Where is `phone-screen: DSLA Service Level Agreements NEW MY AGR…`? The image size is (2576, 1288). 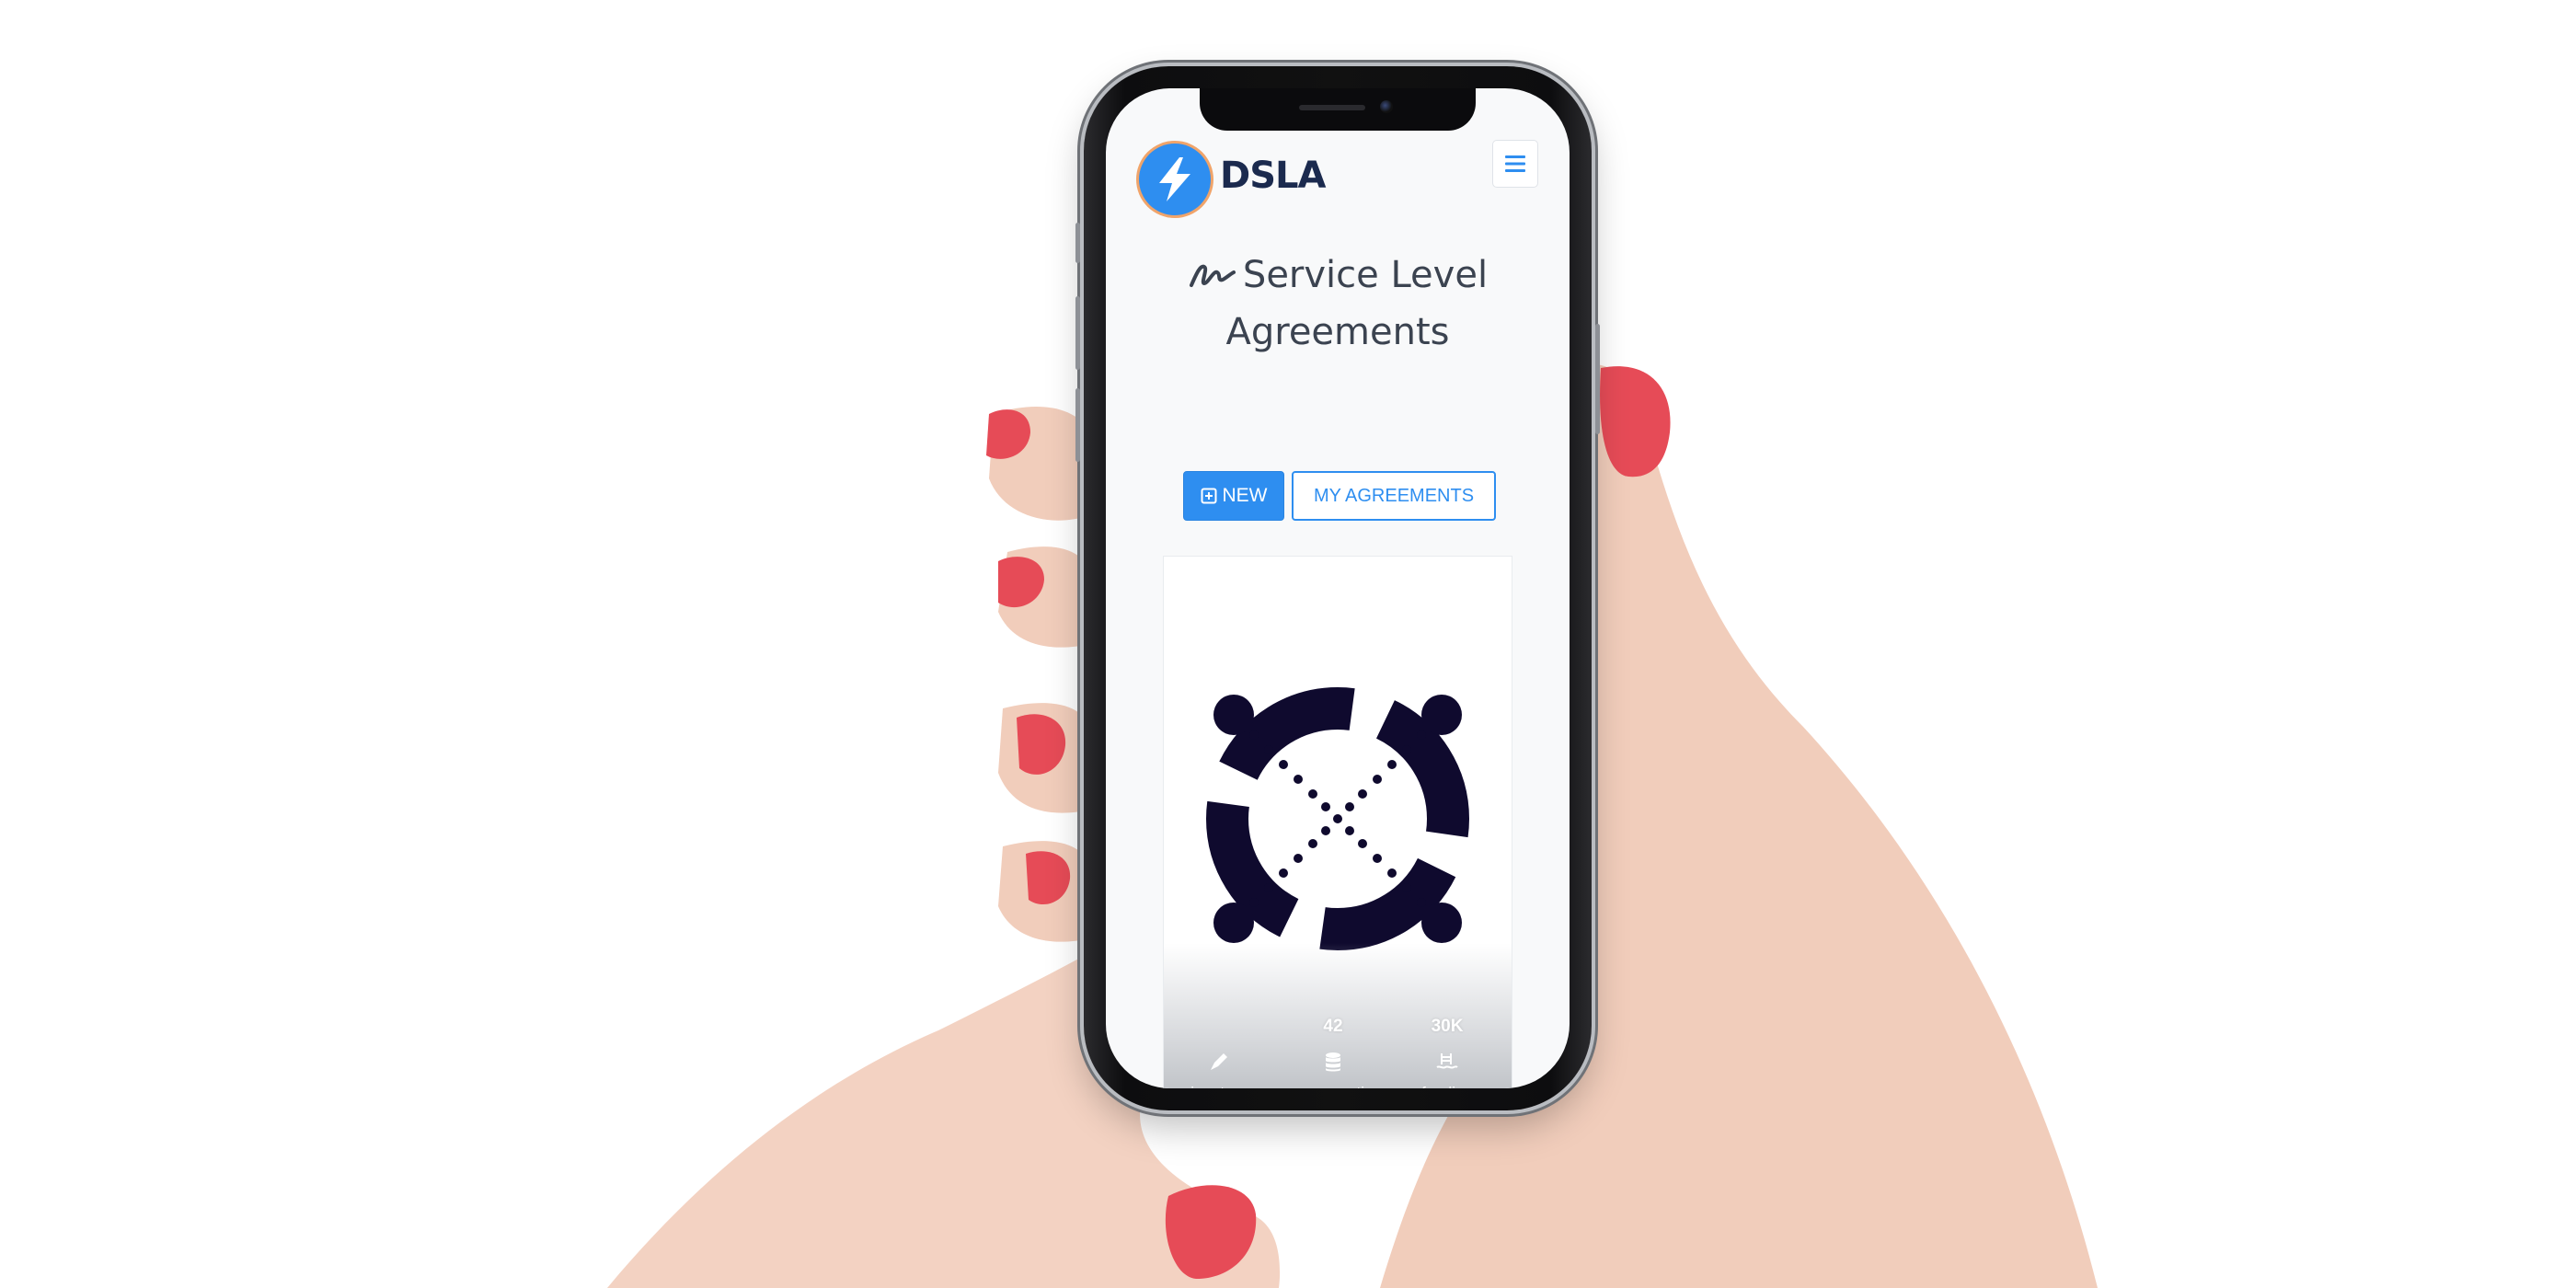
phone-screen: DSLA Service Level Agreements NEW MY AGR… is located at coordinates (1338, 588).